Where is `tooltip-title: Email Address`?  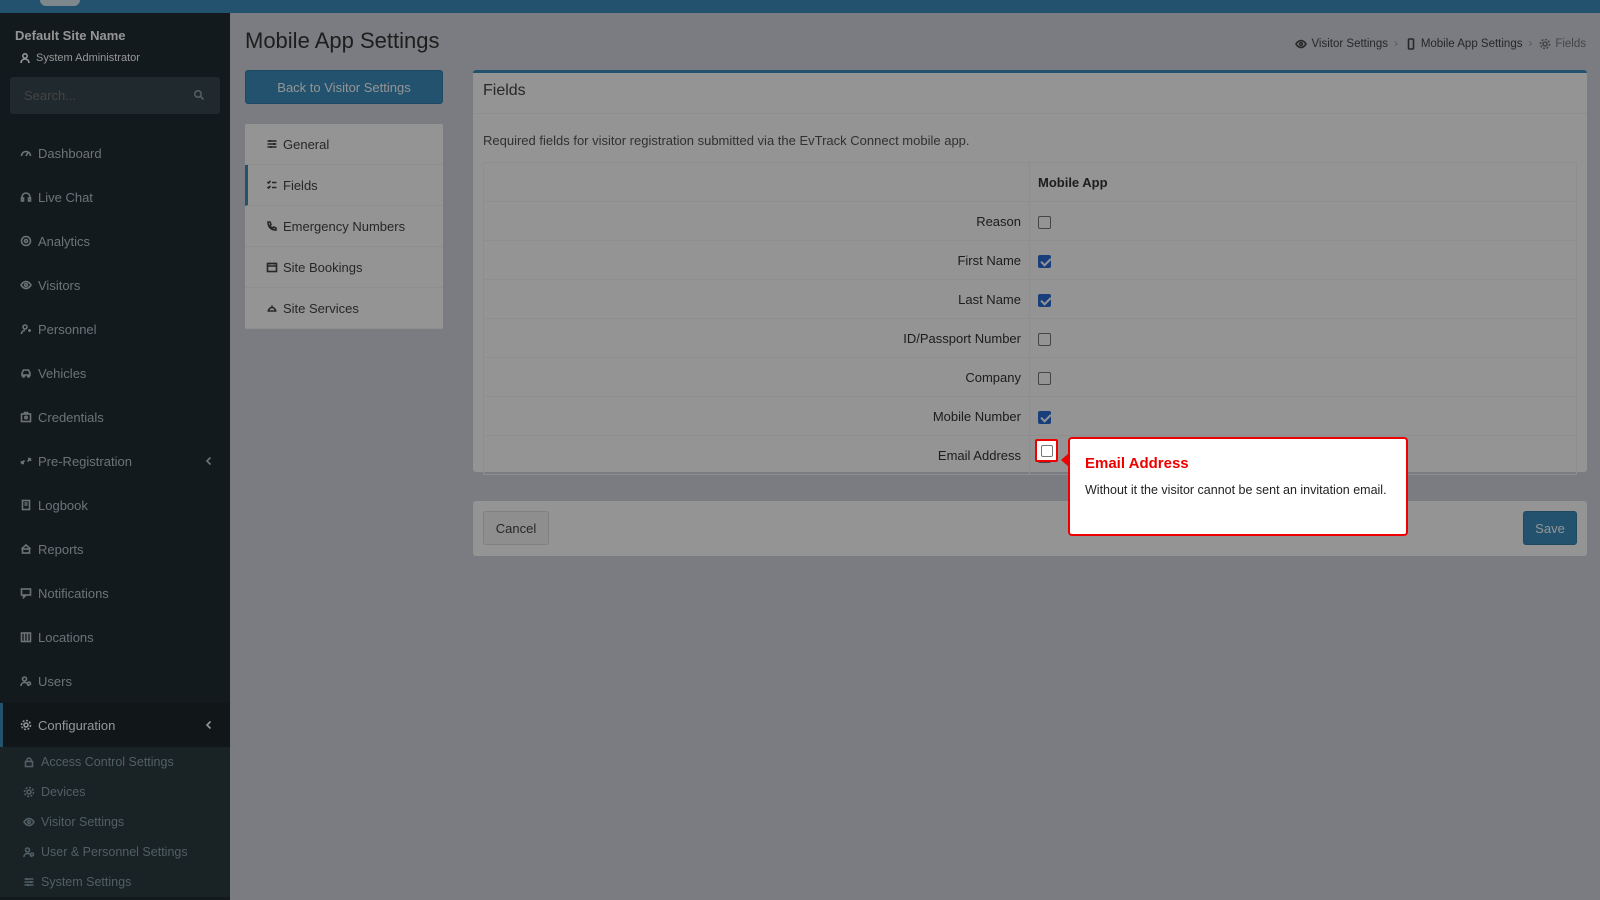 tooltip-title: Email Address is located at coordinates (1137, 463).